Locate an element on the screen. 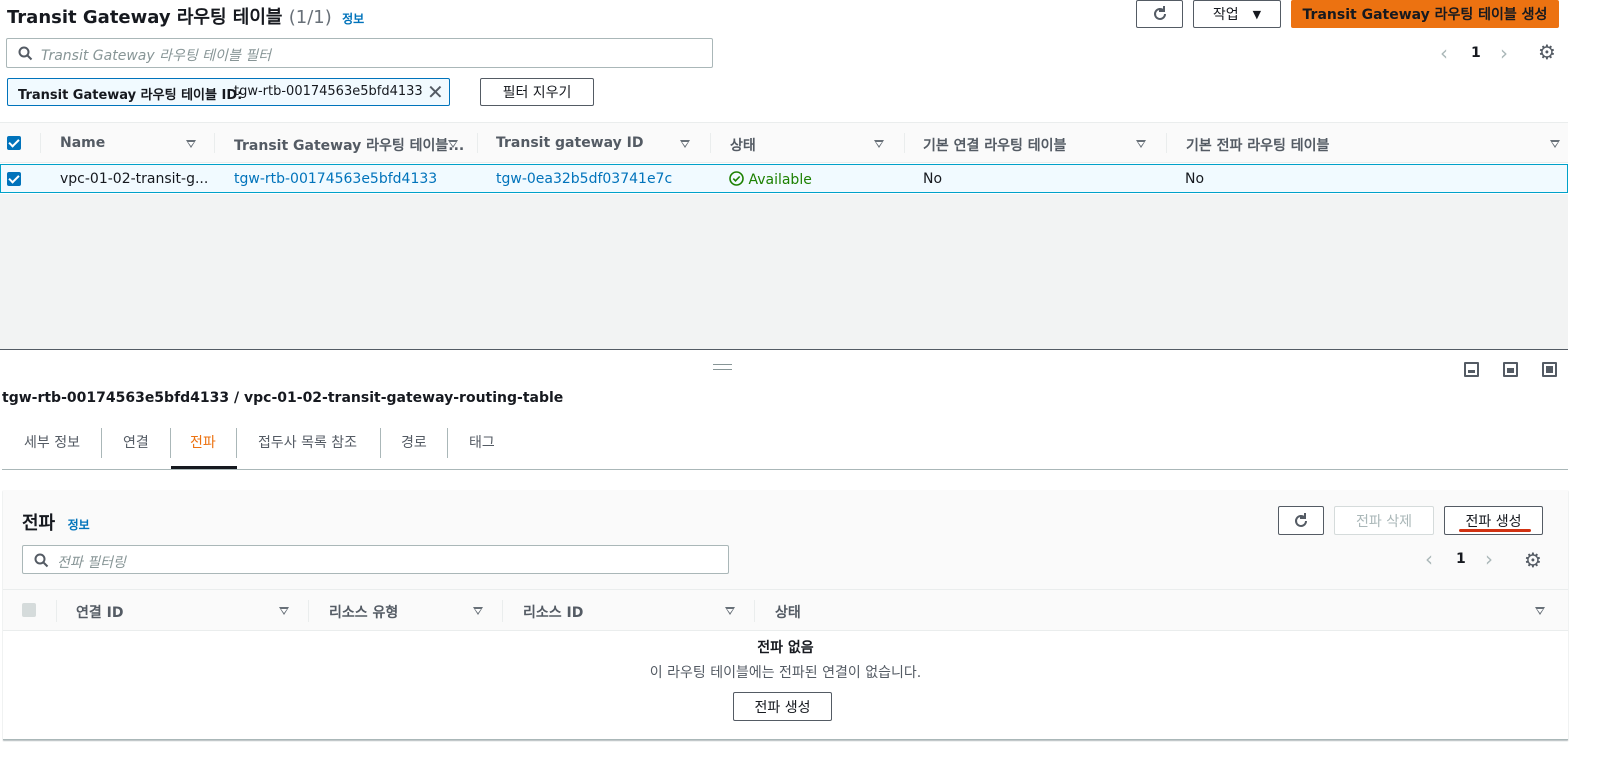  propagation-search: 전파 필터링 is located at coordinates (375, 559).